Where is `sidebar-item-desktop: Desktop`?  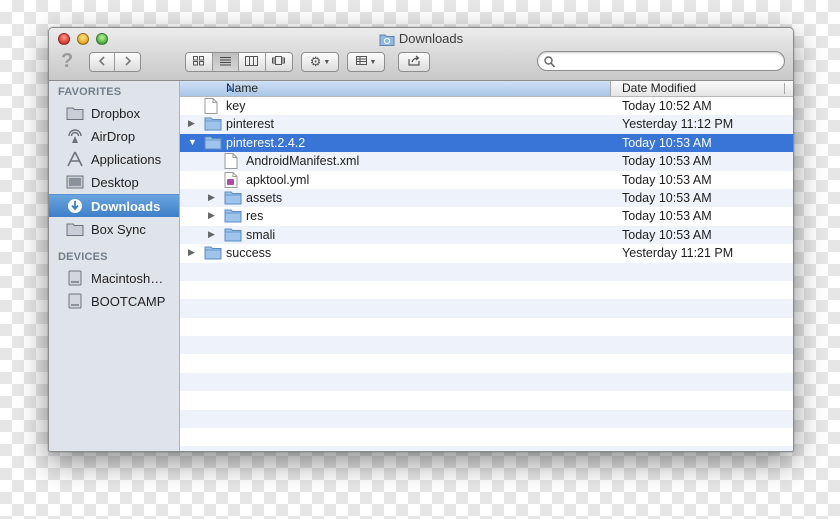
sidebar-item-desktop: Desktop is located at coordinates (114, 182).